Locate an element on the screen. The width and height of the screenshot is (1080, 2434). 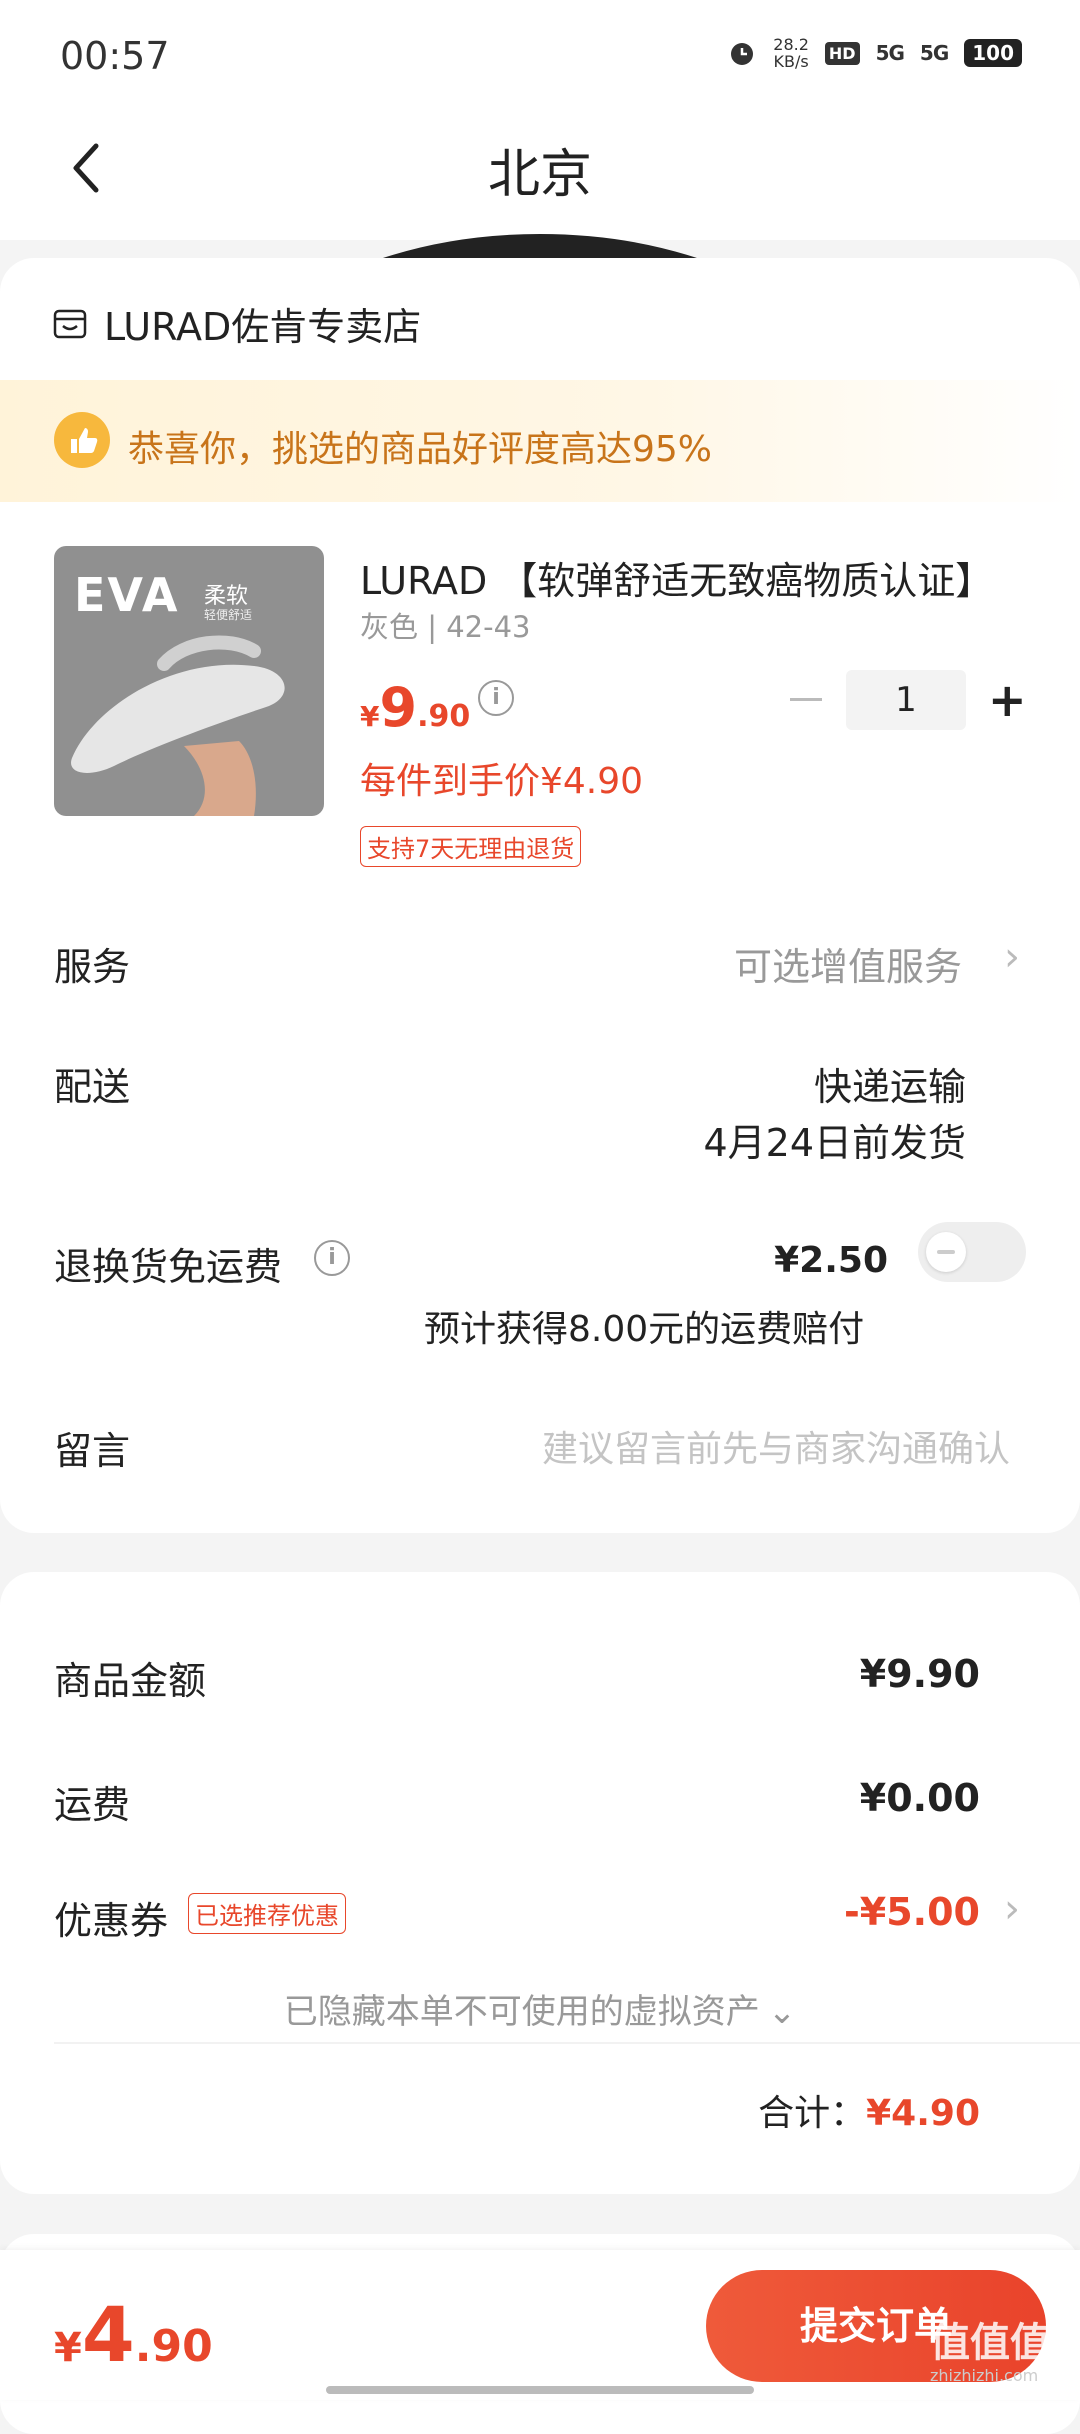
return-shipping-toggle is located at coordinates (972, 1252).